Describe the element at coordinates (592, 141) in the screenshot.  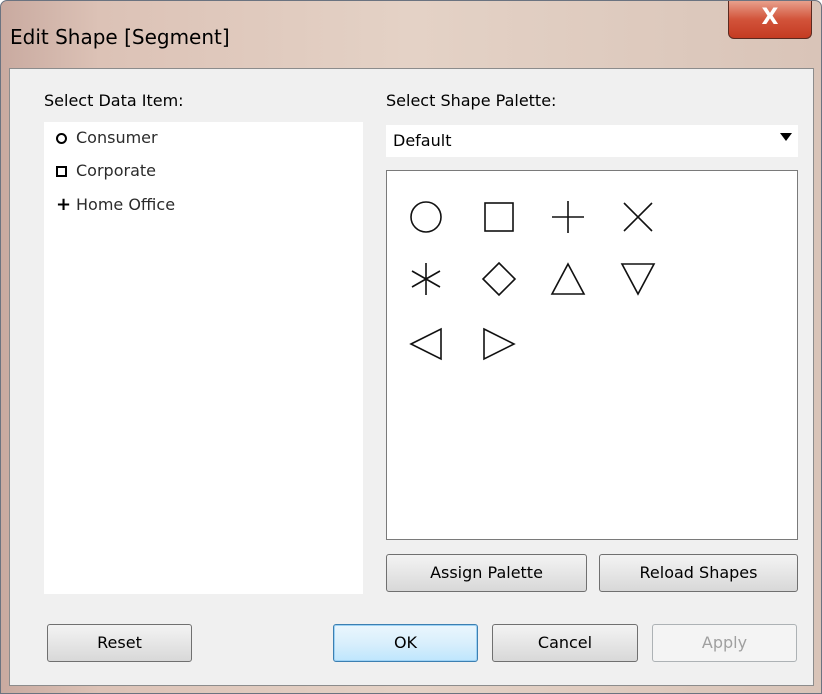
I see `palette-select: Default` at that location.